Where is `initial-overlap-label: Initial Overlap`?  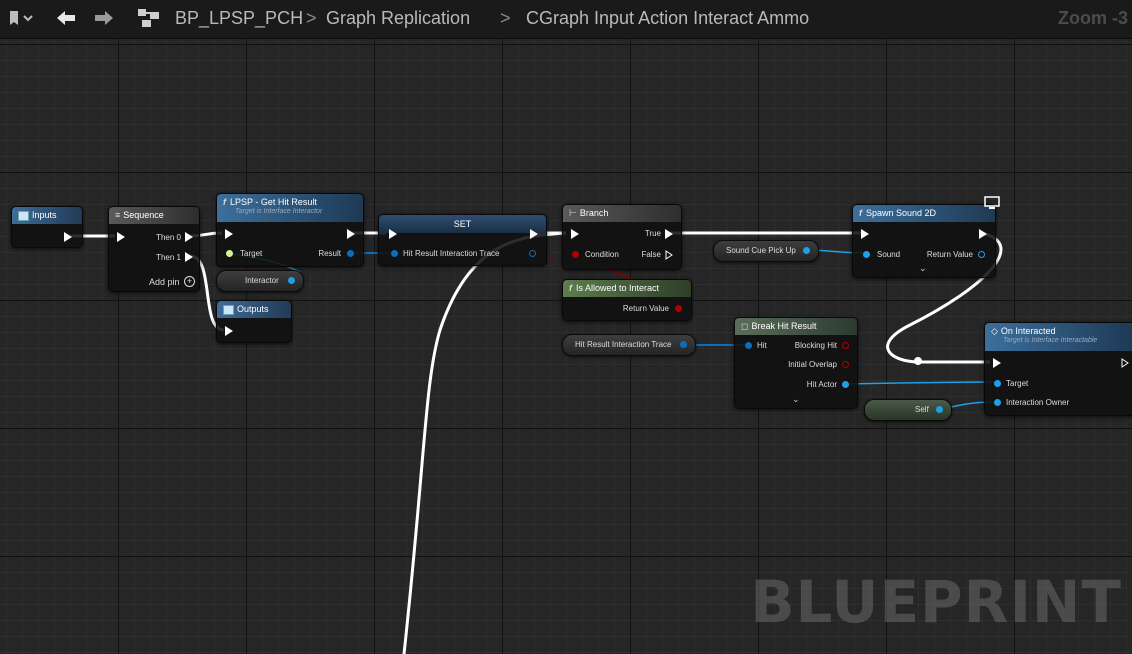 initial-overlap-label: Initial Overlap is located at coordinates (812, 364).